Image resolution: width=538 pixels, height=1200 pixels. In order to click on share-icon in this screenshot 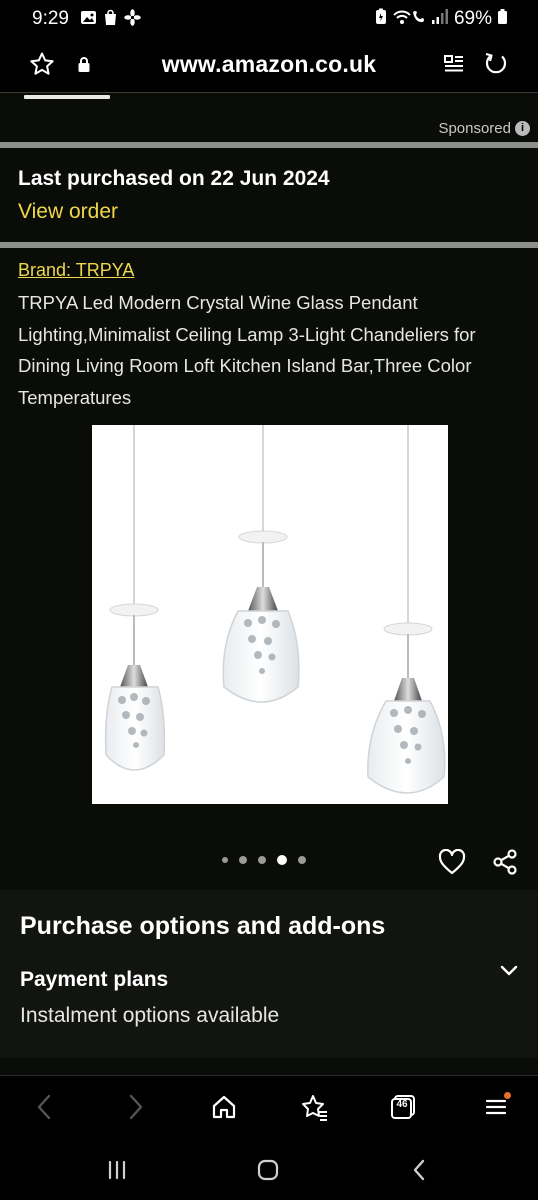, I will do `click(505, 862)`.